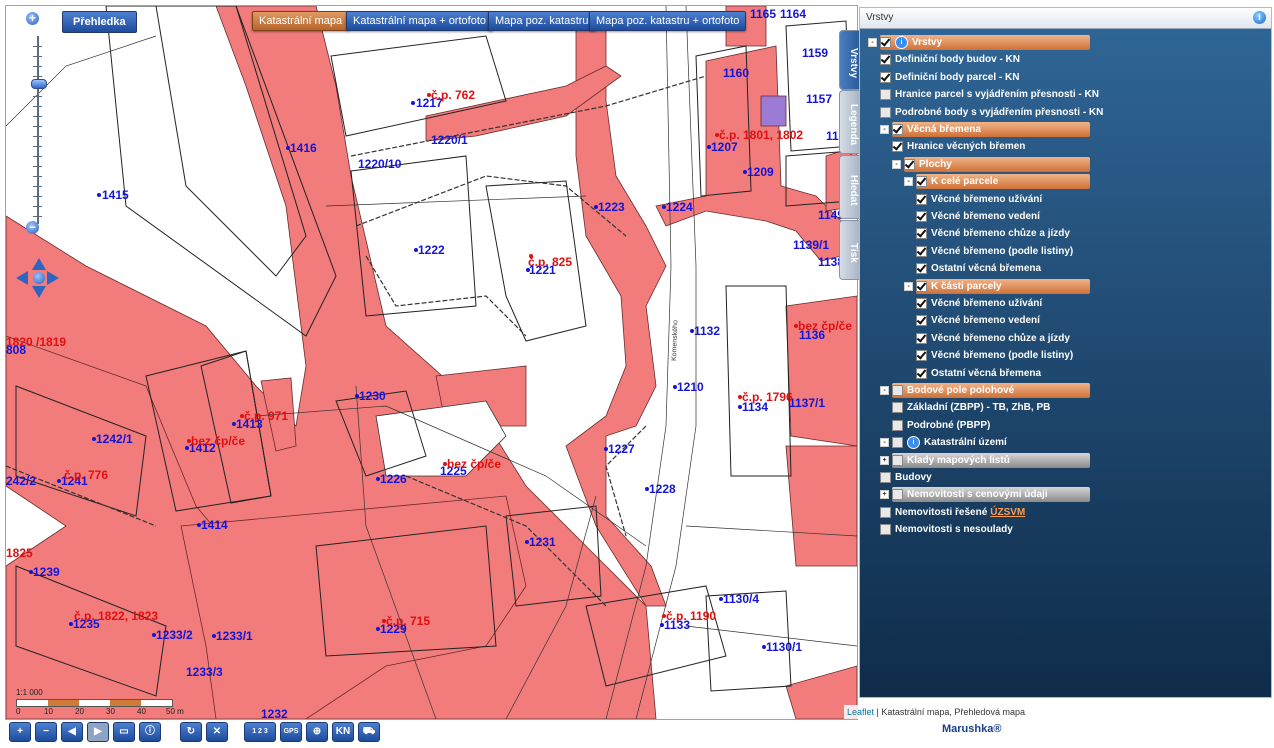 This screenshot has width=1274, height=748. I want to click on layer-row: Definiční body budov - KN, so click(950, 59).